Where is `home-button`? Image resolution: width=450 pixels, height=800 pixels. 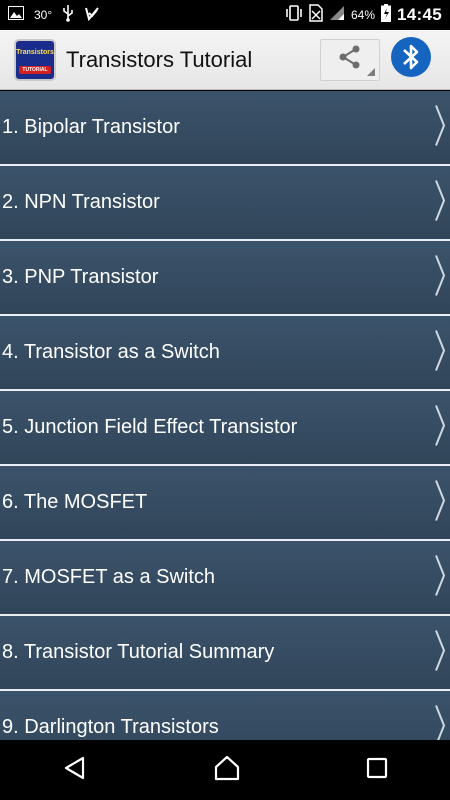 home-button is located at coordinates (227, 770).